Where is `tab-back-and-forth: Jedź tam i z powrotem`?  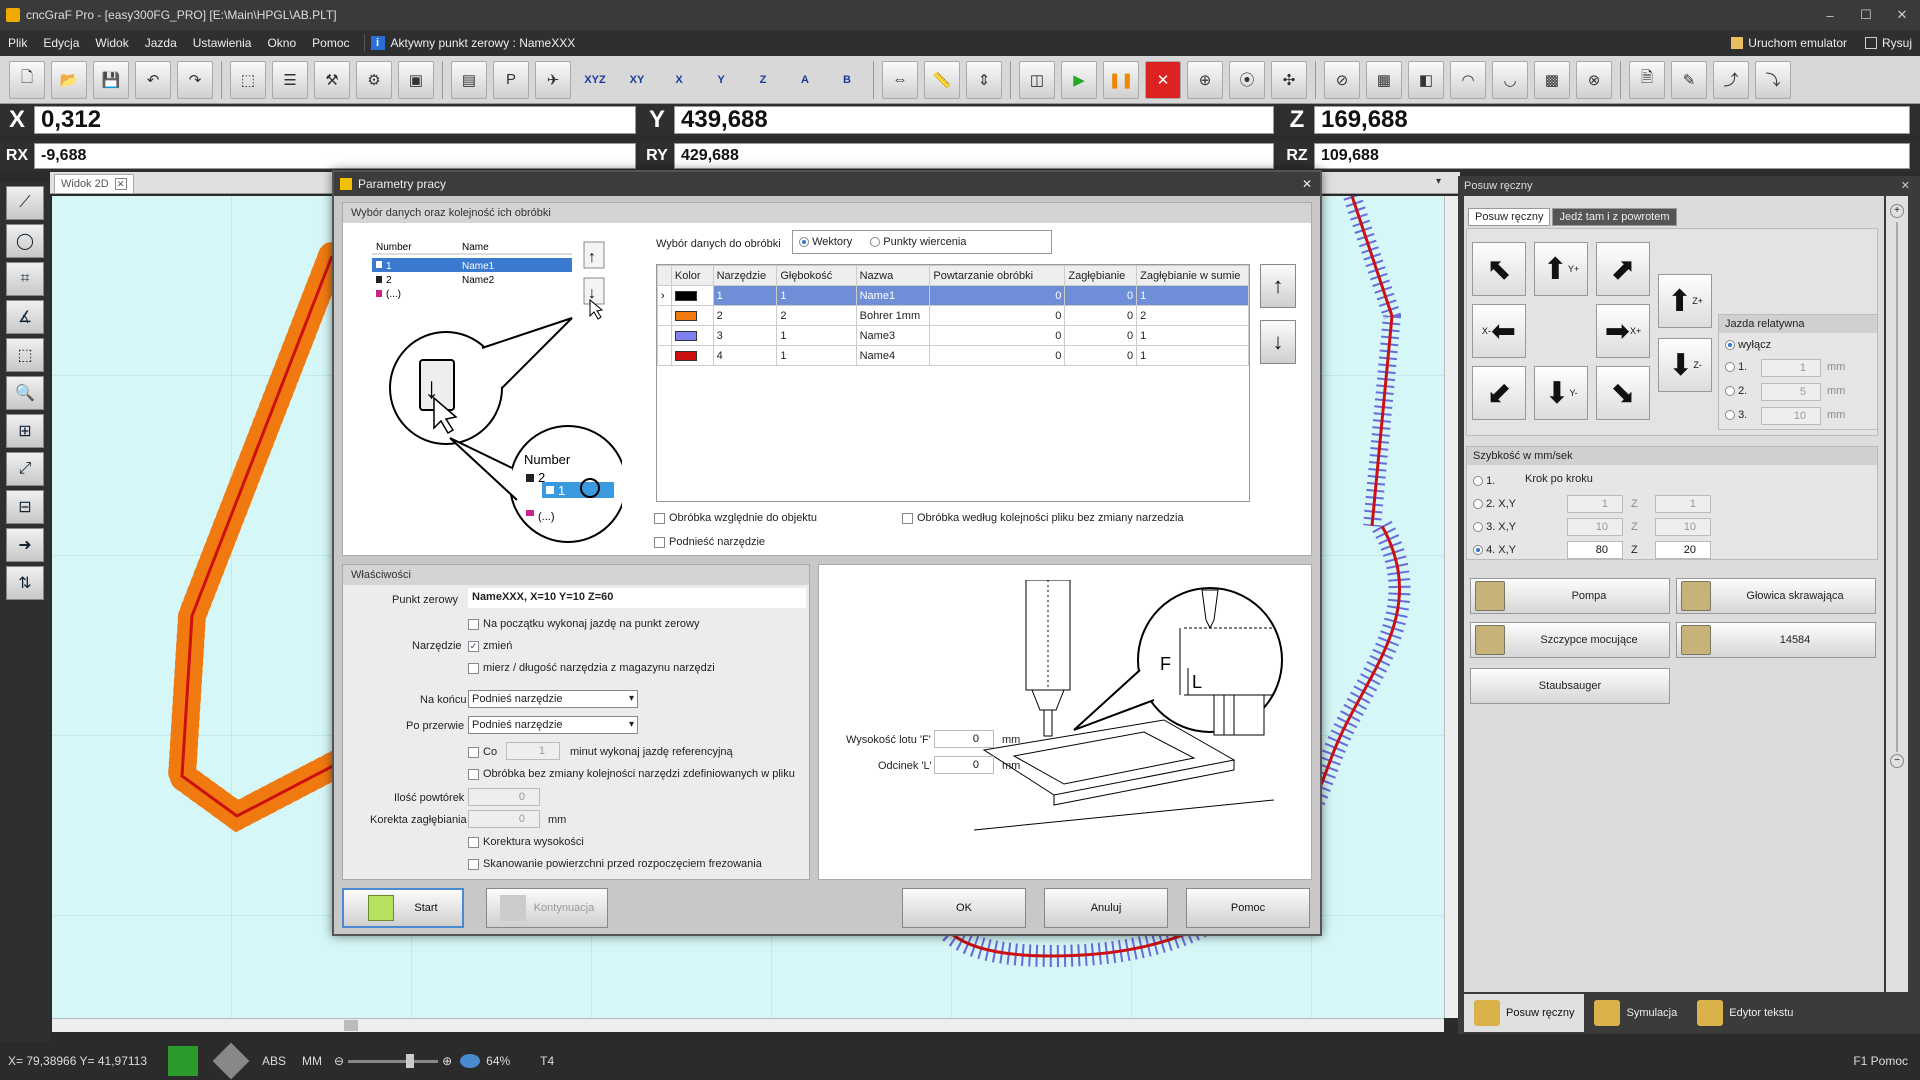 tab-back-and-forth: Jedź tam i z powrotem is located at coordinates (1614, 217).